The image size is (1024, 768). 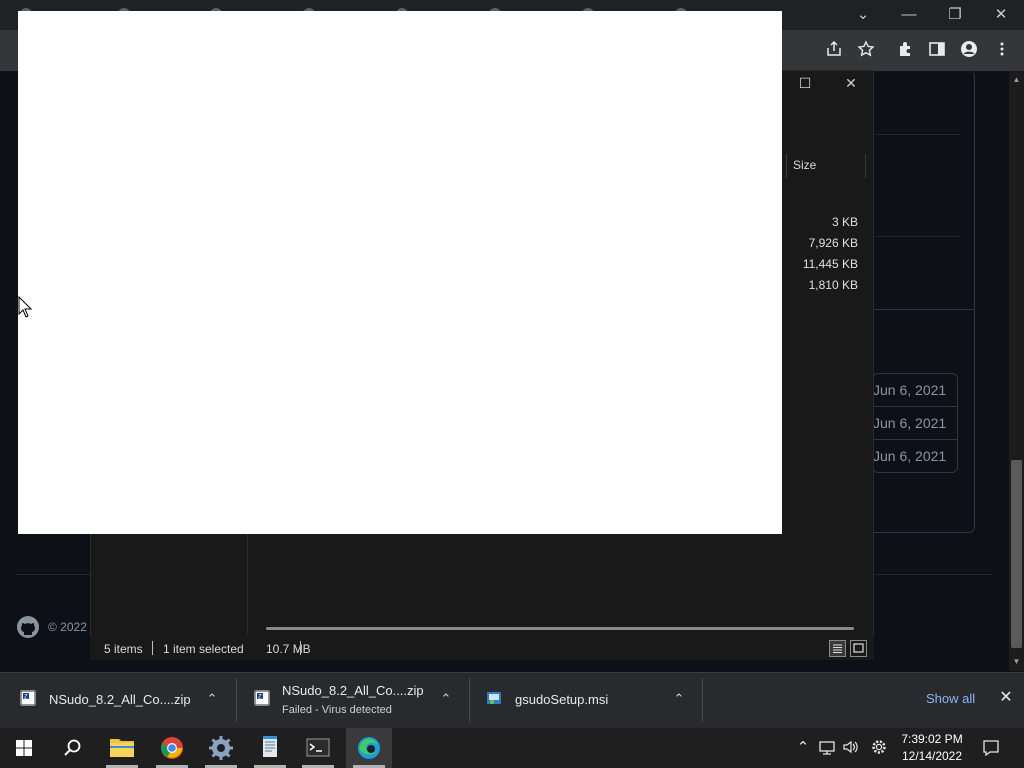 I want to click on details-view-icon, so click(x=837, y=648).